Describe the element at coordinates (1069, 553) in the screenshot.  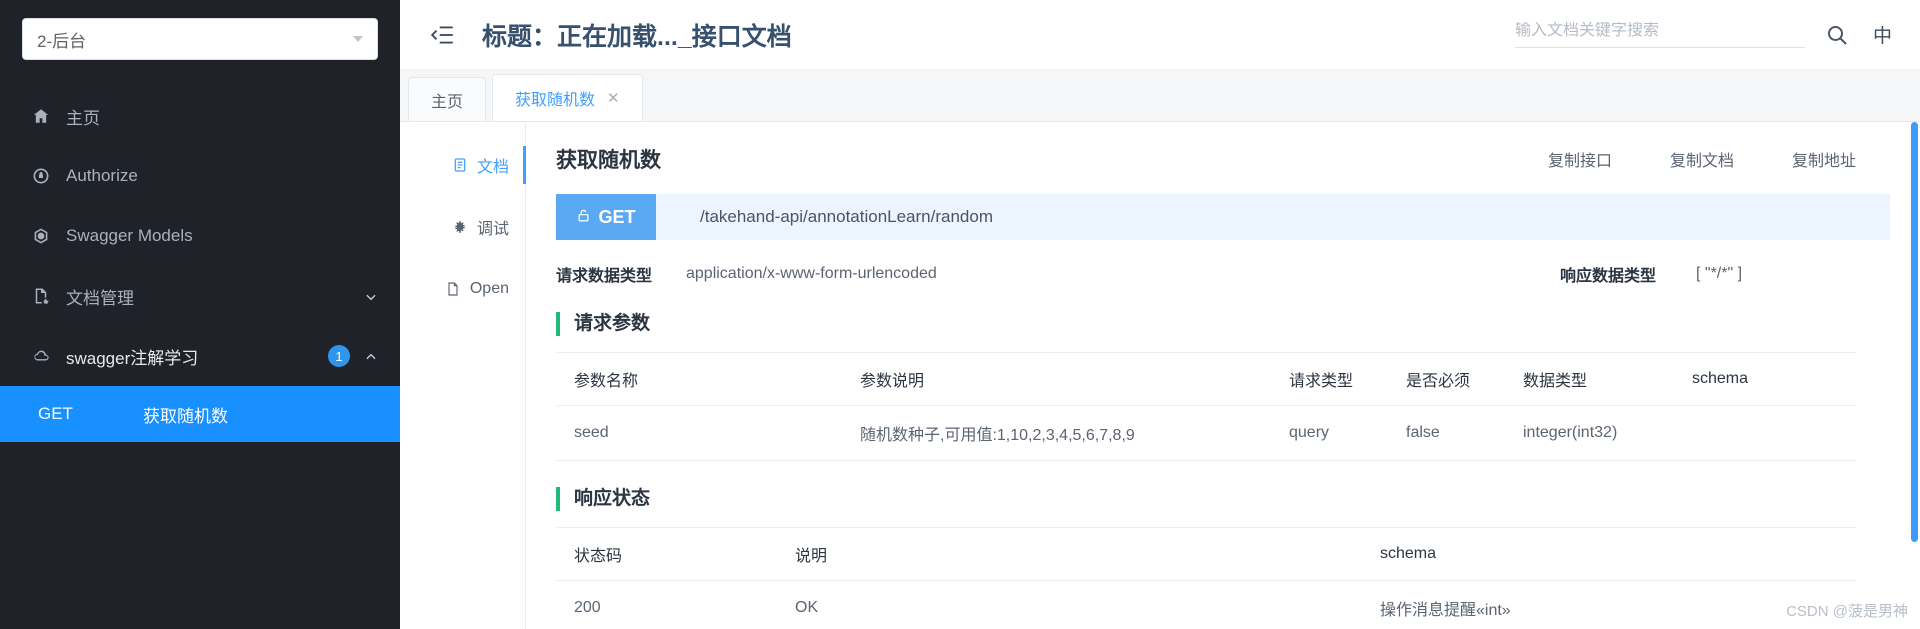
I see `status-col-desc: 说明` at that location.